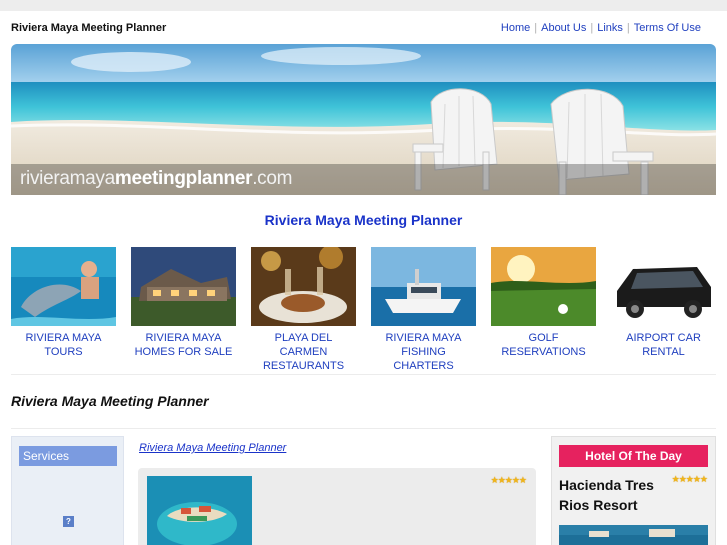 The image size is (727, 545). I want to click on fishing-boat-photo, so click(423, 286).